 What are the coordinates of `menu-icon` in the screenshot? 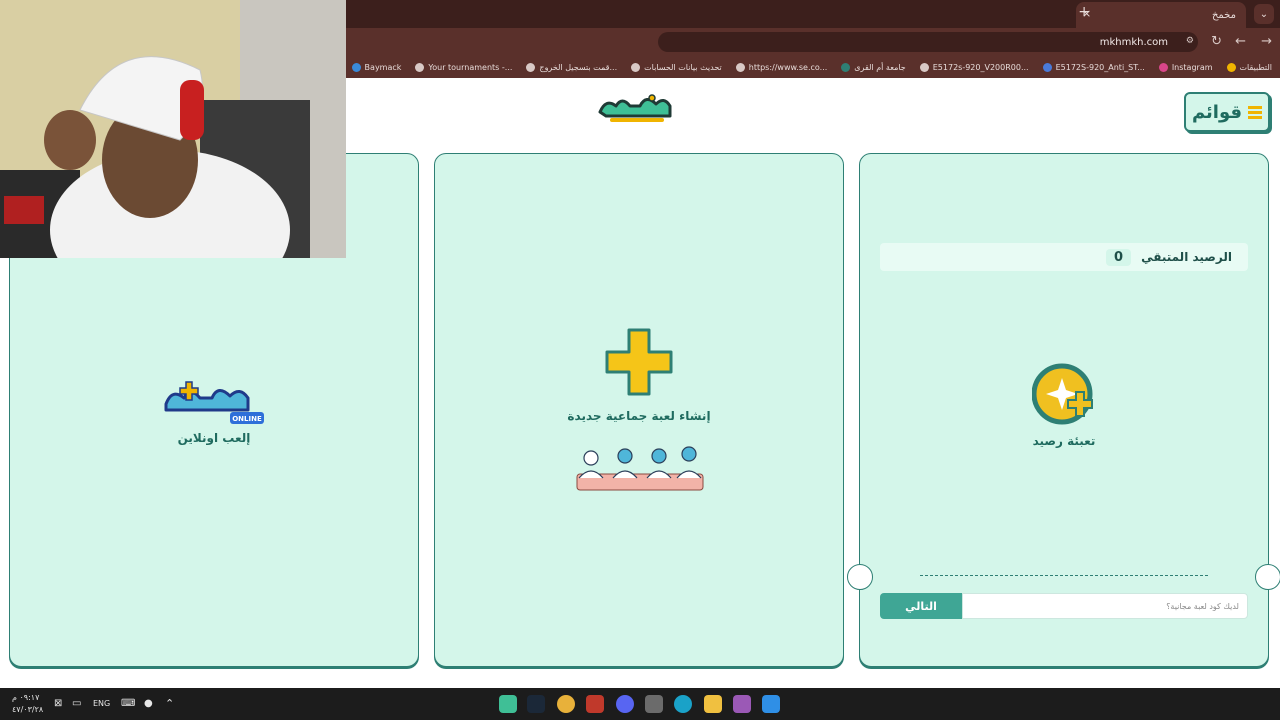 It's located at (1255, 112).